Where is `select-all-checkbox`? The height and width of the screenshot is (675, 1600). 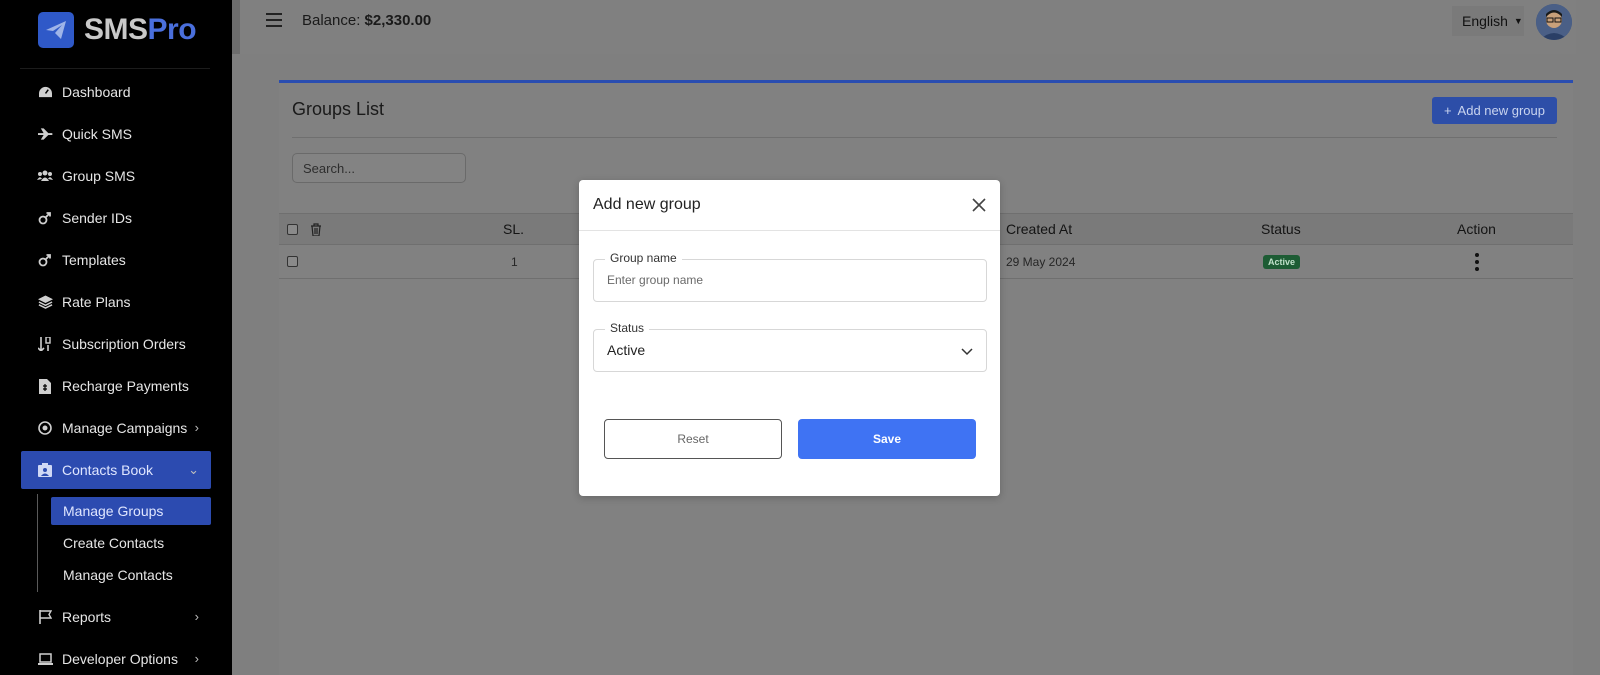
select-all-checkbox is located at coordinates (292, 229).